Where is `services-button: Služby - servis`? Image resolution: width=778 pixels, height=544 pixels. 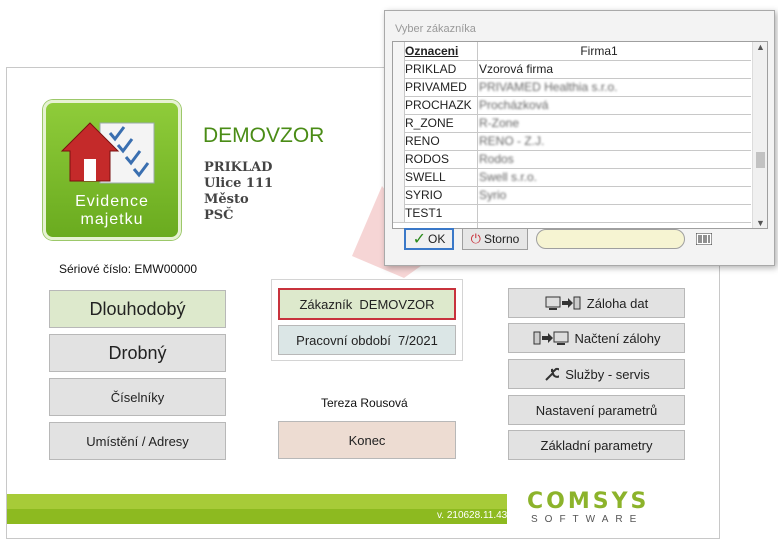
services-button: Služby - servis is located at coordinates (596, 374).